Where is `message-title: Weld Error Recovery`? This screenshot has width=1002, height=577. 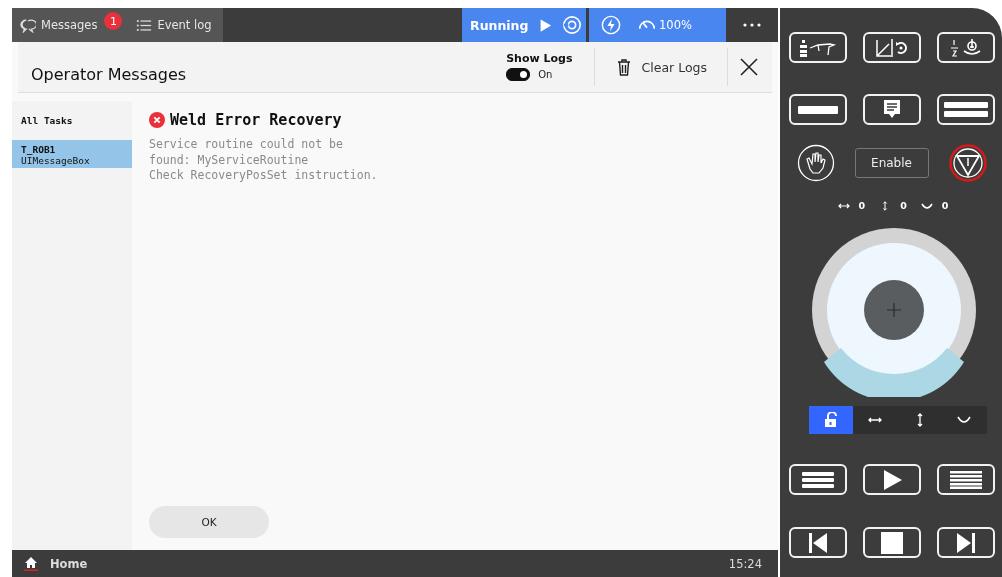
message-title: Weld Error Recovery is located at coordinates (256, 120).